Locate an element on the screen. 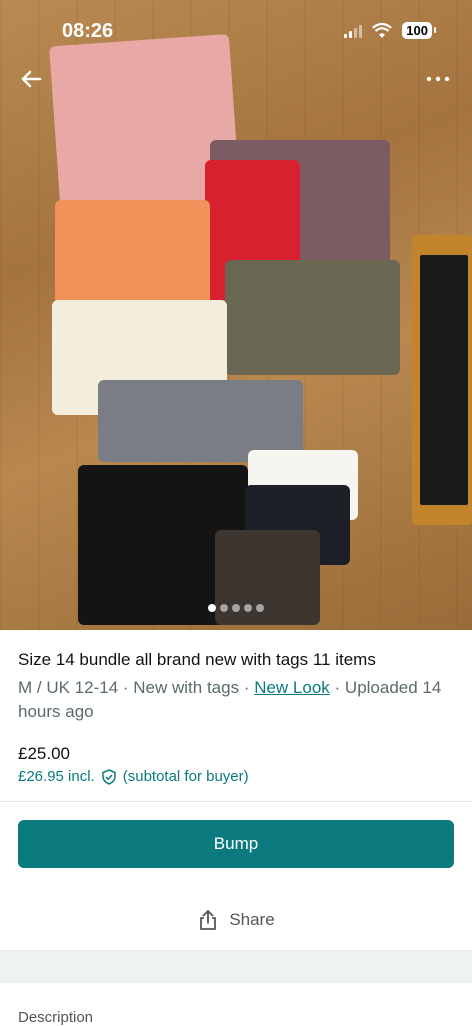 This screenshot has height=1026, width=472. photo-clothing-shape is located at coordinates (312, 317).